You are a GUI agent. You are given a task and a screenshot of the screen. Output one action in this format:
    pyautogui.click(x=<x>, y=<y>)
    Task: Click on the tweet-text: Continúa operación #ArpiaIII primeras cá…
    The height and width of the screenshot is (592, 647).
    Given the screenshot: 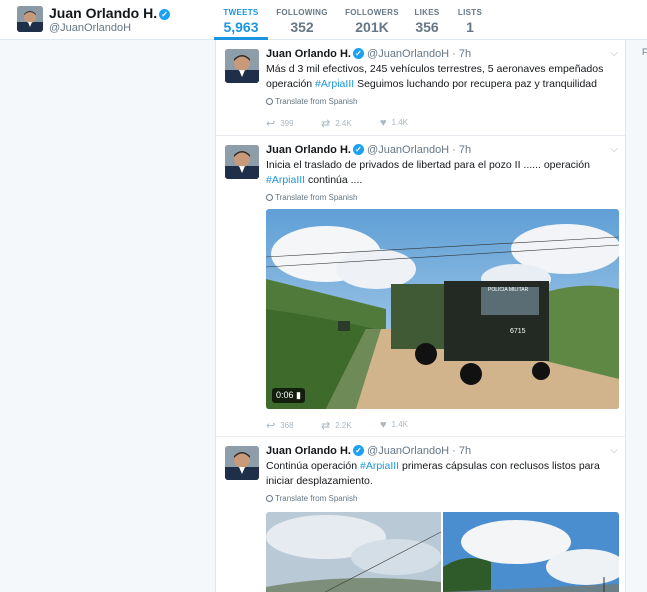 What is the action you would take?
    pyautogui.click(x=441, y=474)
    